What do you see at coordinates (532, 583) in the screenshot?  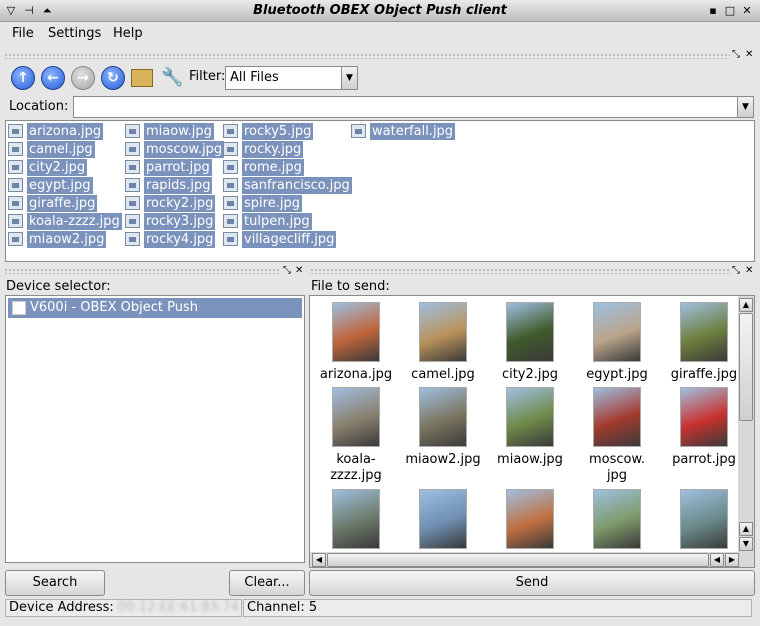 I see `send-button: Send` at bounding box center [532, 583].